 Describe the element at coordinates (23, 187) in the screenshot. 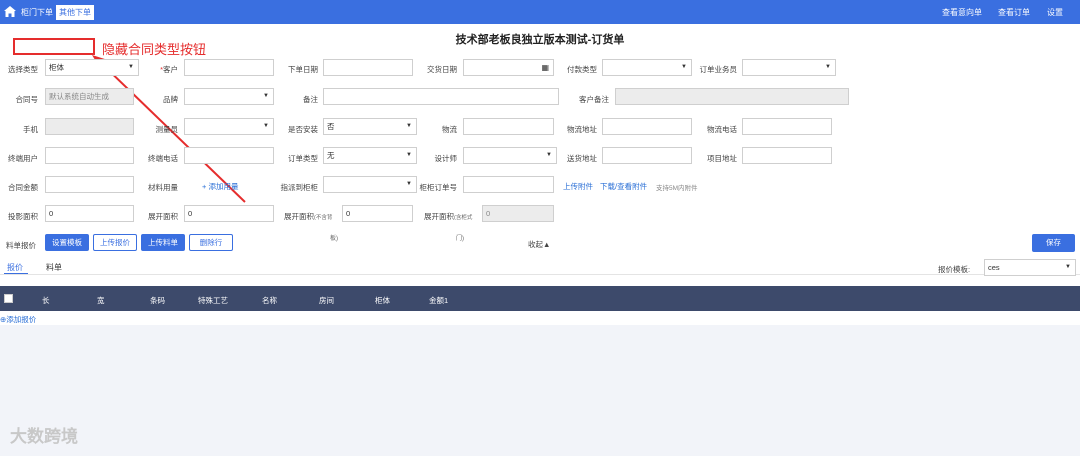

I see `contract-amount-label: 合同金额` at that location.